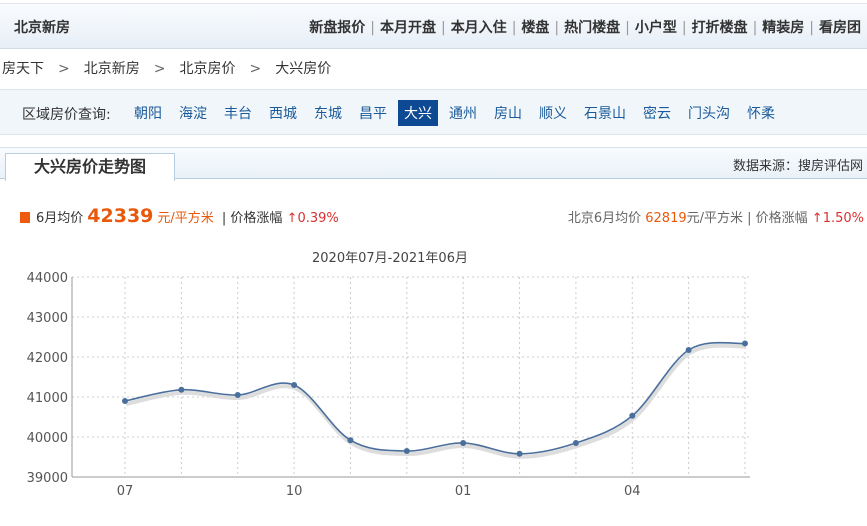 This screenshot has height=526, width=867. Describe the element at coordinates (47, 438) in the screenshot. I see `y-tick-label: 40000` at that location.